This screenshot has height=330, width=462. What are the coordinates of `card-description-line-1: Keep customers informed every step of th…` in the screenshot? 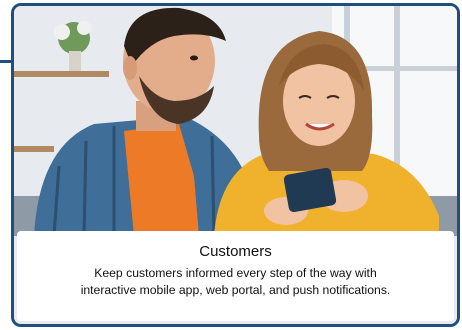 It's located at (235, 273).